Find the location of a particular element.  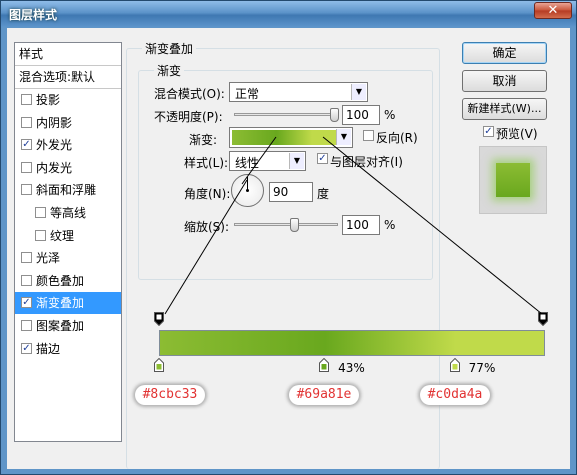

style-list-item-label: 描边 is located at coordinates (48, 348).